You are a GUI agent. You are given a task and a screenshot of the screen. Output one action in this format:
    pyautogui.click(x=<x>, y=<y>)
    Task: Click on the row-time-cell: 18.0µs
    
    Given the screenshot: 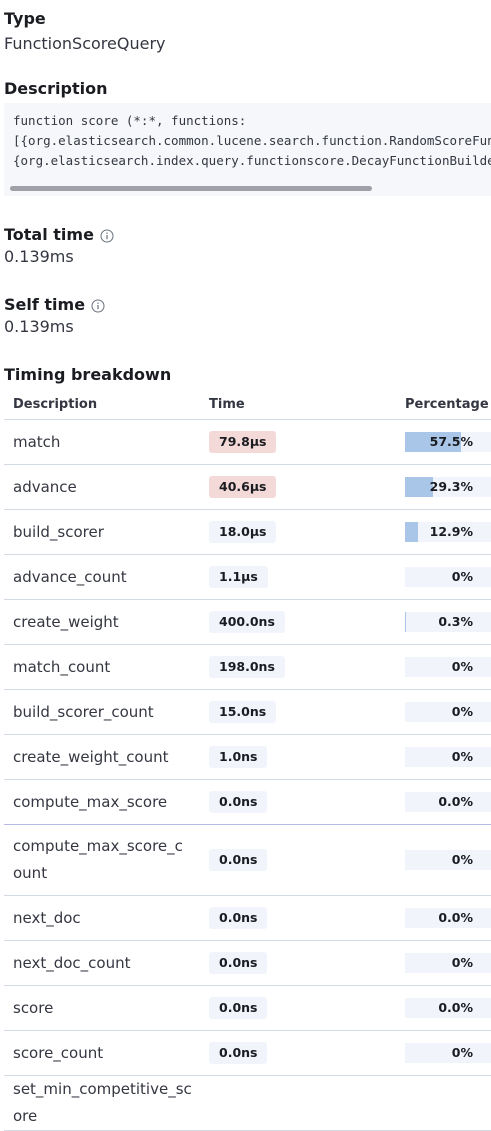 What is the action you would take?
    pyautogui.click(x=298, y=532)
    